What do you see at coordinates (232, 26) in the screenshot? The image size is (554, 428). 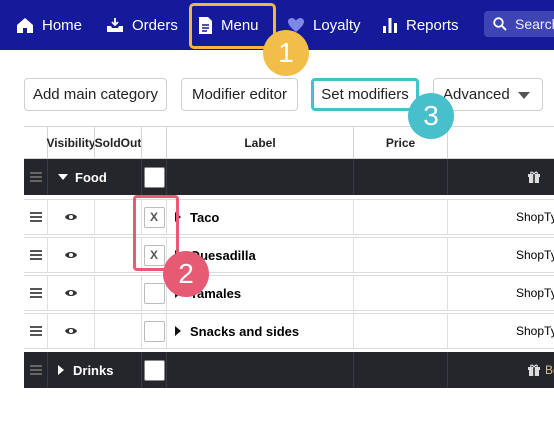 I see `menu-highlight` at bounding box center [232, 26].